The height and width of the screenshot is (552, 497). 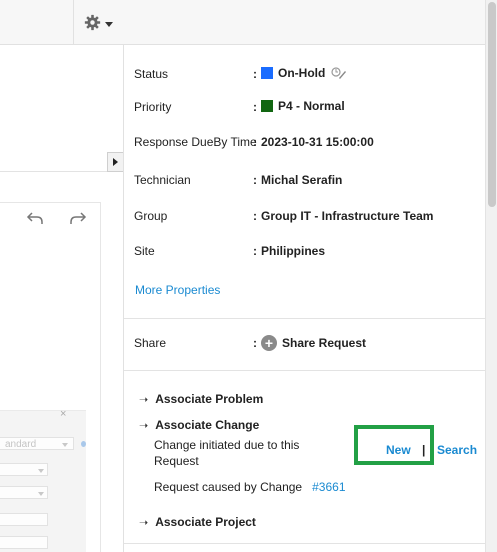 What do you see at coordinates (176, 461) in the screenshot?
I see `change-initiated-line2: Request` at bounding box center [176, 461].